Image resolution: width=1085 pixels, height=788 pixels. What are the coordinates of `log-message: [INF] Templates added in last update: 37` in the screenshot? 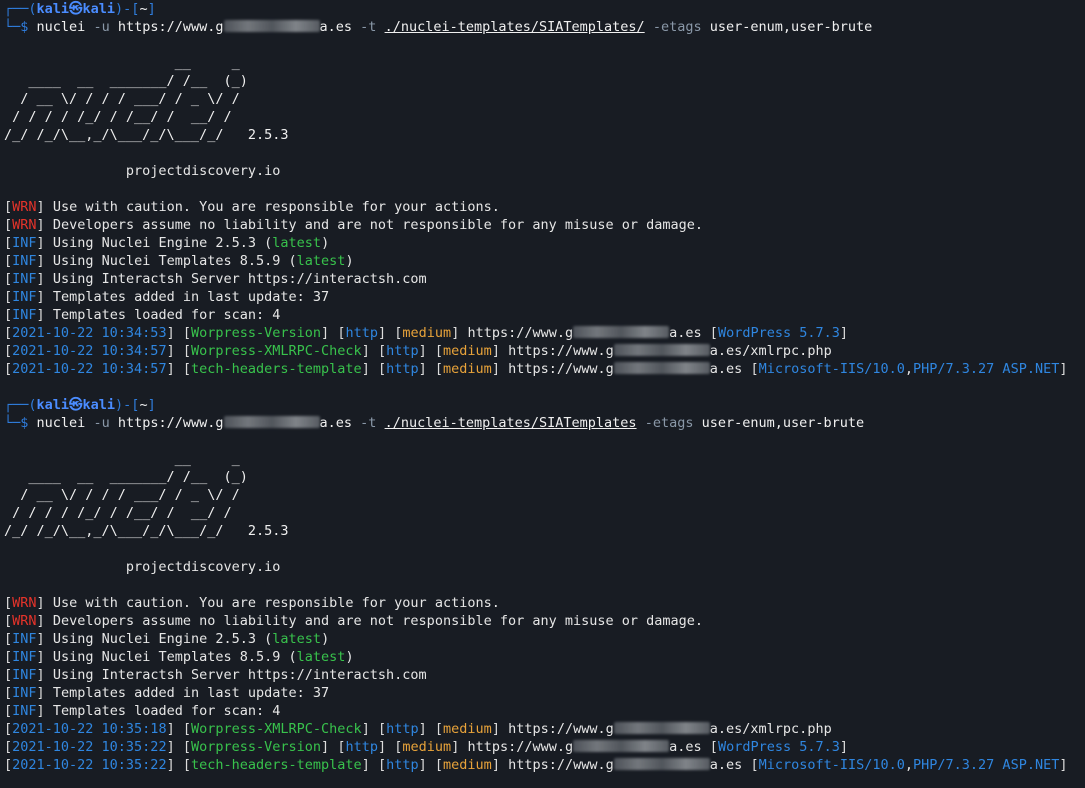 It's located at (167, 693).